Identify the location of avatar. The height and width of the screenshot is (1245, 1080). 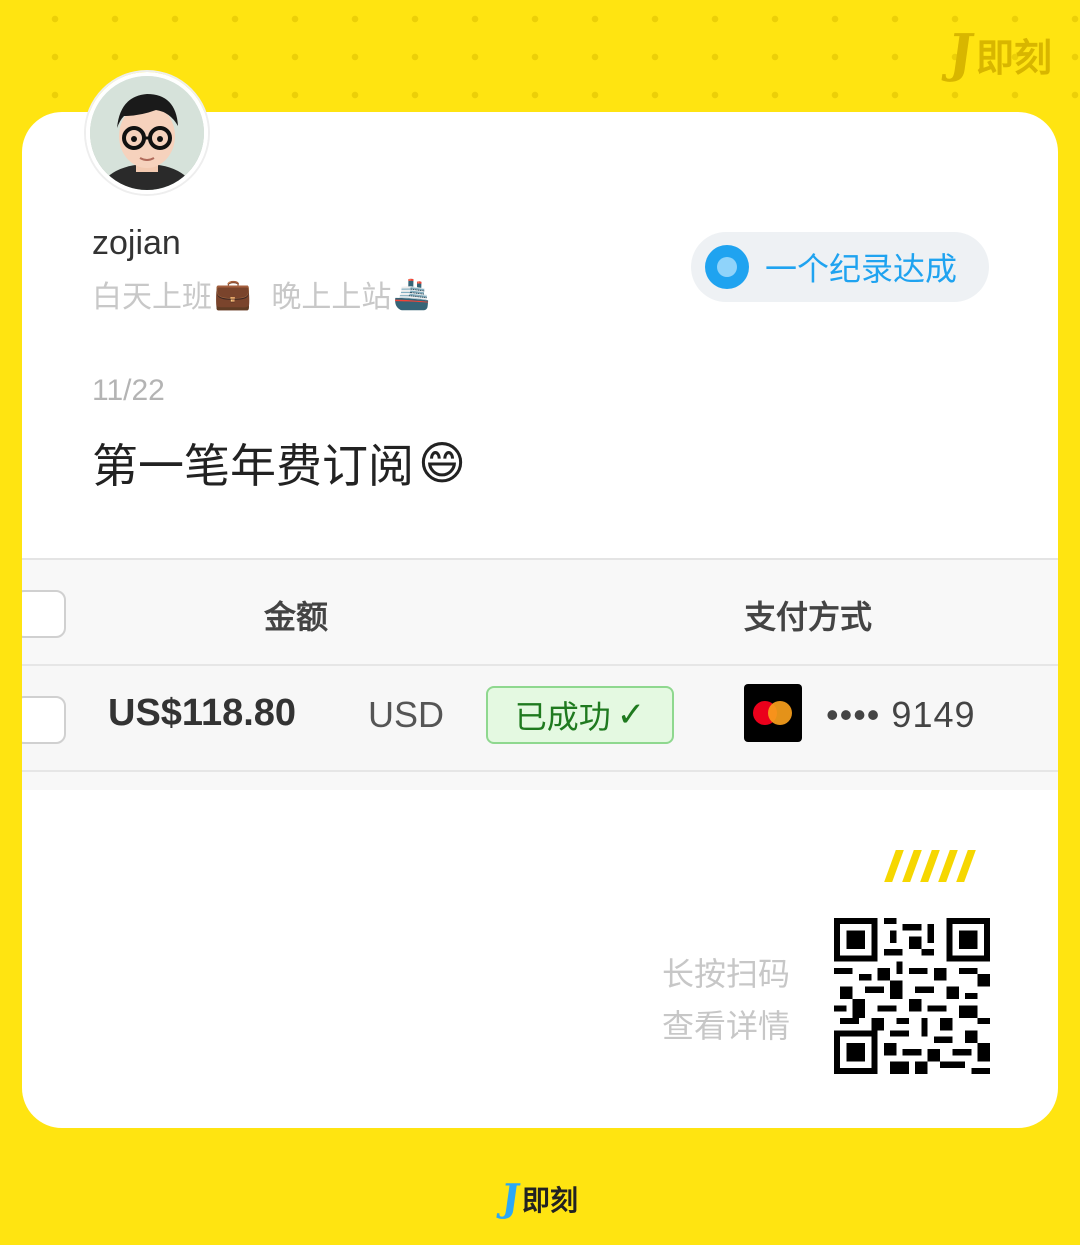
(147, 133).